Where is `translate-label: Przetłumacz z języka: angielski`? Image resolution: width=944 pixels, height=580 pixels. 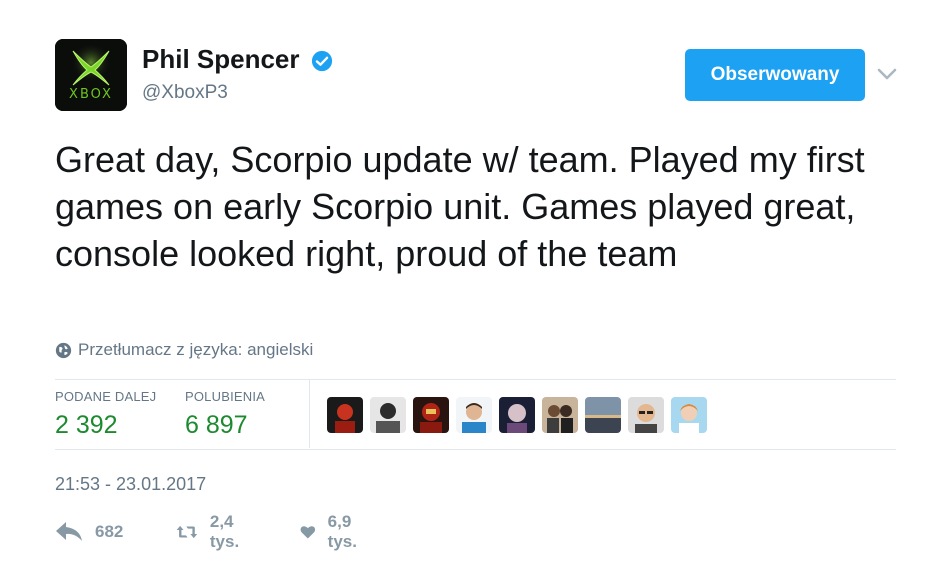 translate-label: Przetłumacz z języka: angielski is located at coordinates (195, 350).